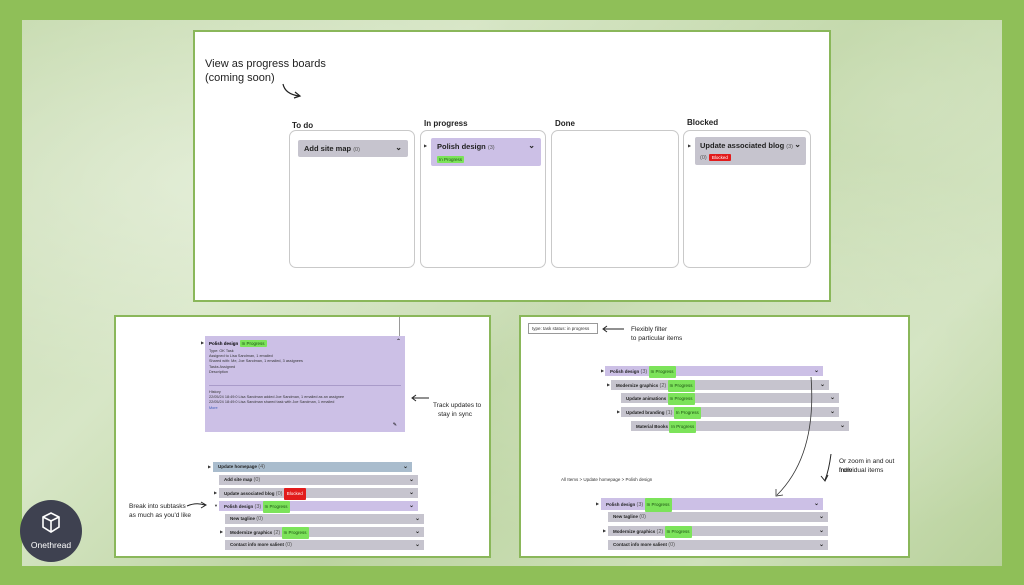  What do you see at coordinates (324, 533) in the screenshot?
I see `row-modernize-graphics: Modernize graphics (2) In Progress ⌄` at bounding box center [324, 533].